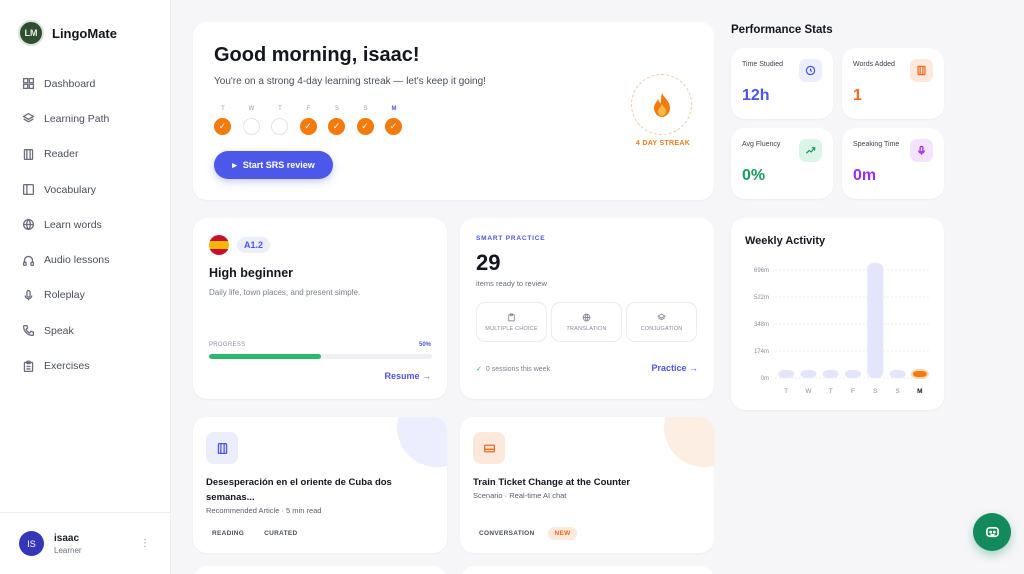  Describe the element at coordinates (853, 391) in the screenshot. I see `x-tick-label: F` at that location.